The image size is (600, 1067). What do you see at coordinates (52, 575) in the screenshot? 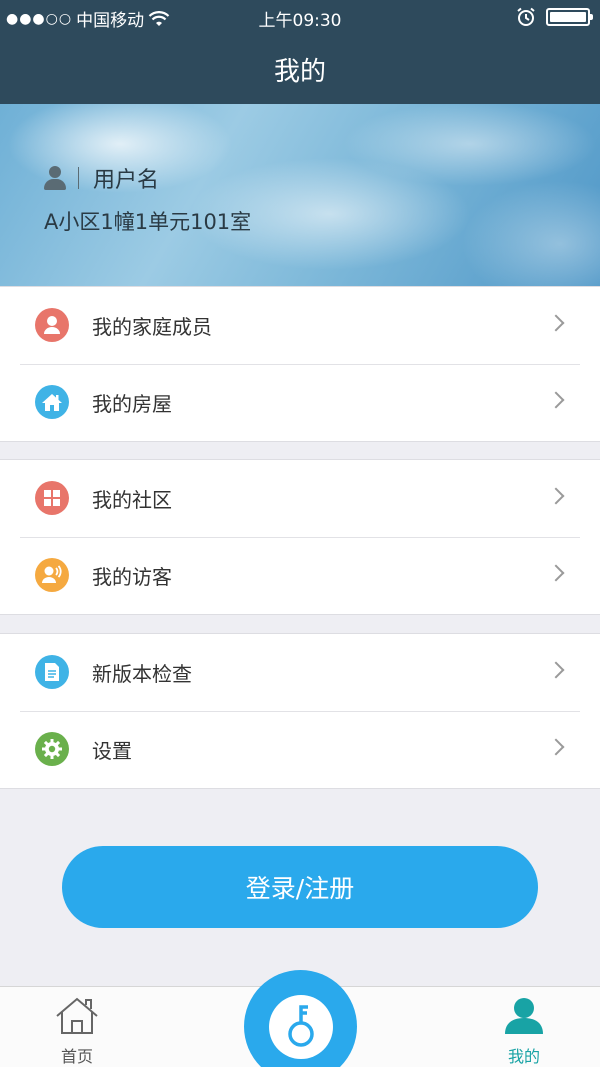
I see `visitor-icon` at bounding box center [52, 575].